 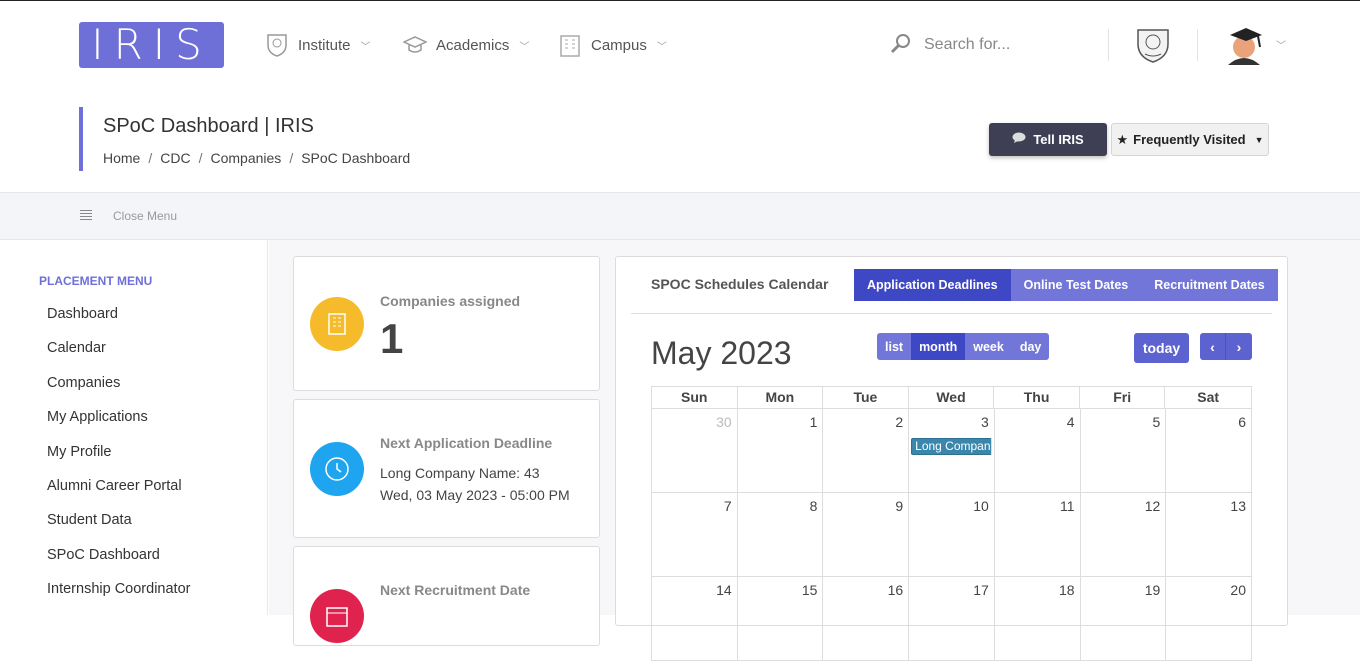 What do you see at coordinates (118, 564) in the screenshot?
I see `sidebar-item-spoc-dashboard: SPoC Dashboard` at bounding box center [118, 564].